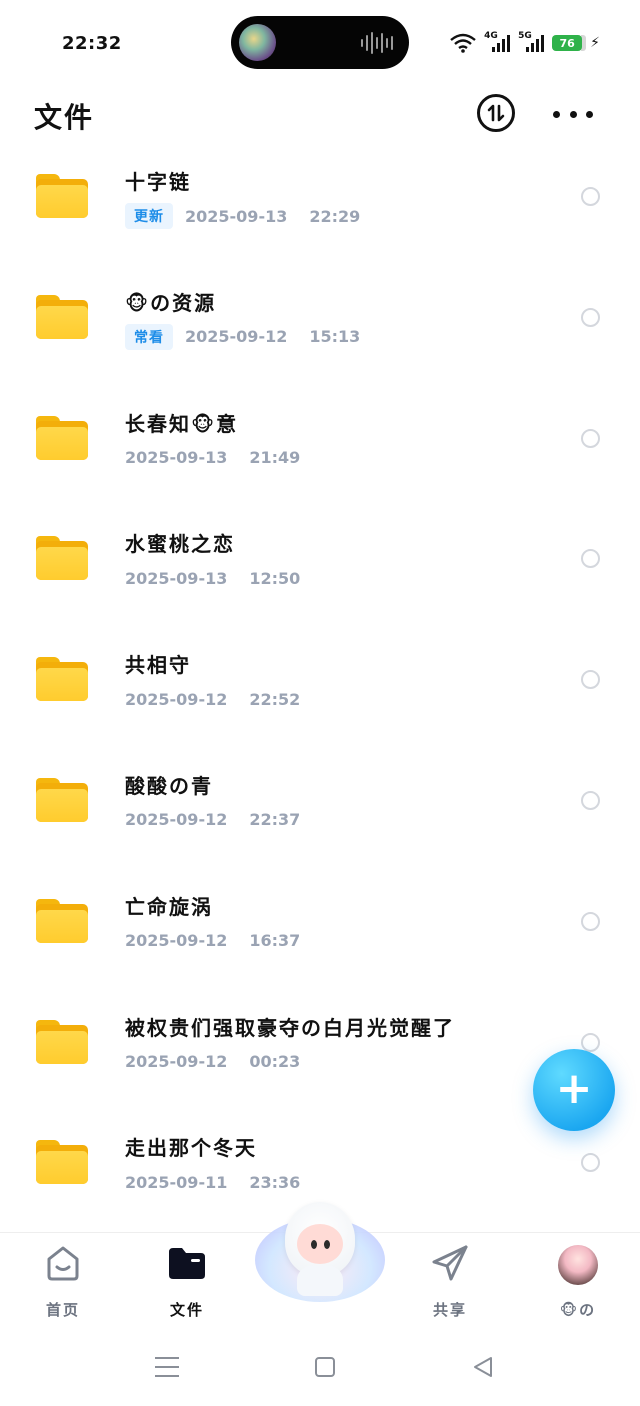 The image size is (640, 1406). What do you see at coordinates (149, 336) in the screenshot?
I see `status-badge: 常看` at bounding box center [149, 336].